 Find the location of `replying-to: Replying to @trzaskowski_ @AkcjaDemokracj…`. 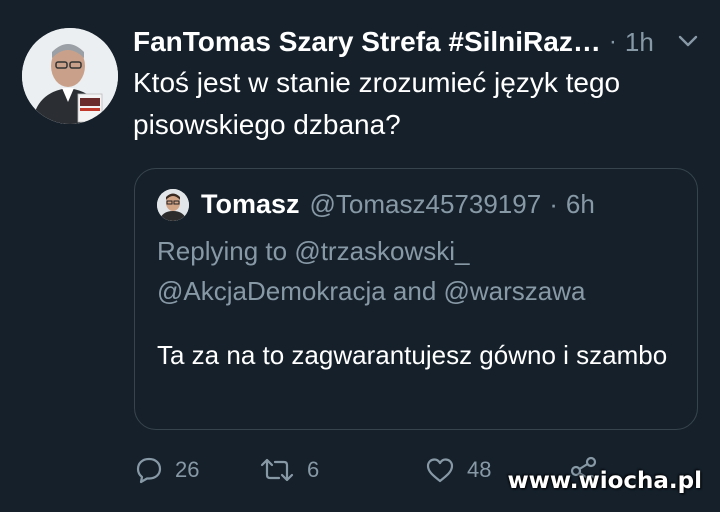

replying-to: Replying to @trzaskowski_ @AkcjaDemokracj… is located at coordinates (422, 271).